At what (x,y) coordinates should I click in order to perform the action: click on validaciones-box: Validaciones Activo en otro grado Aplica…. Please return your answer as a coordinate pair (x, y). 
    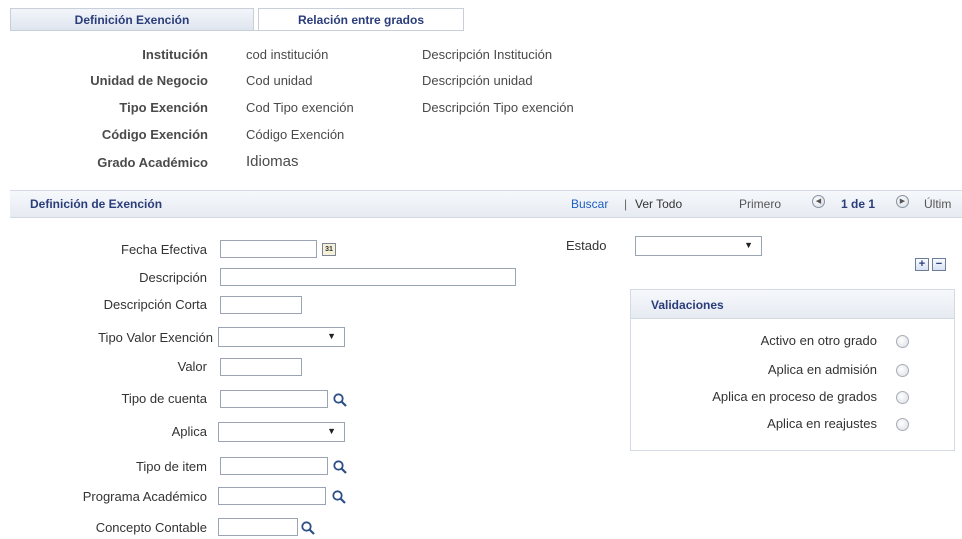
    Looking at the image, I should click on (792, 370).